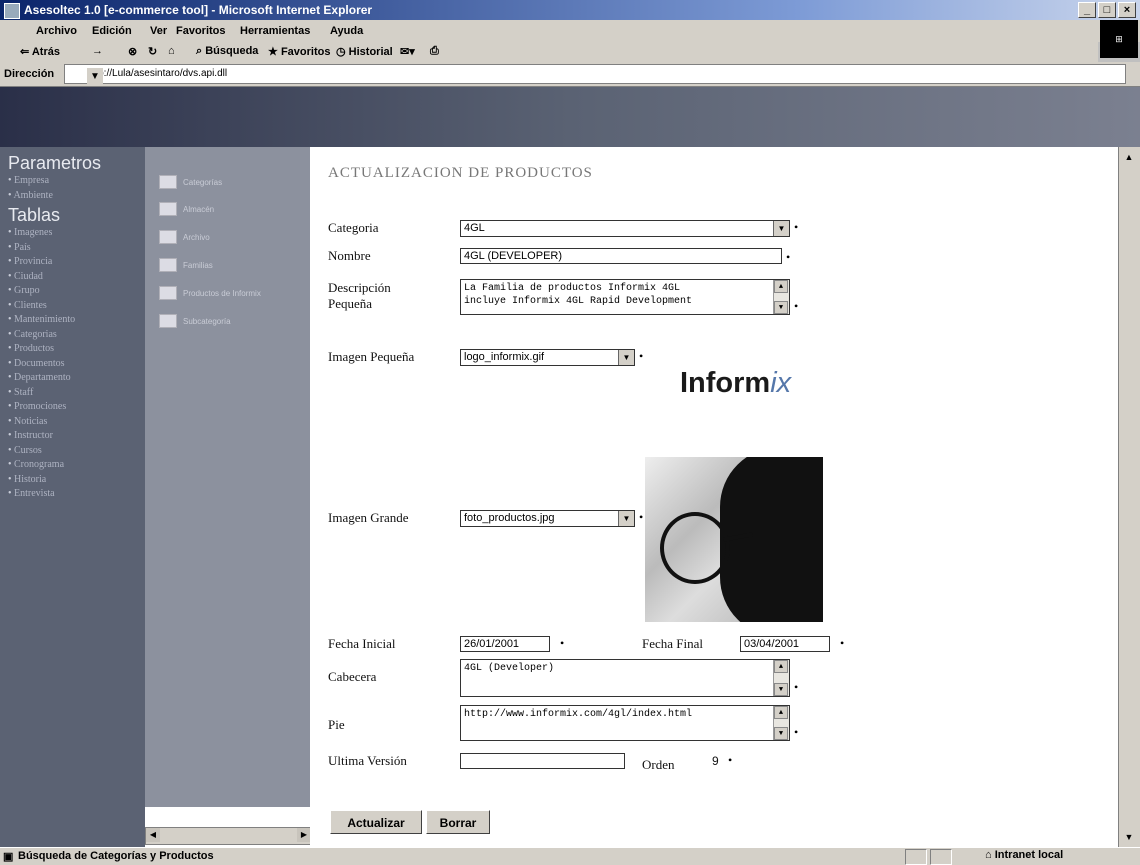  Describe the element at coordinates (76, 451) in the screenshot. I see `nav-item-cursos: Cursos` at that location.